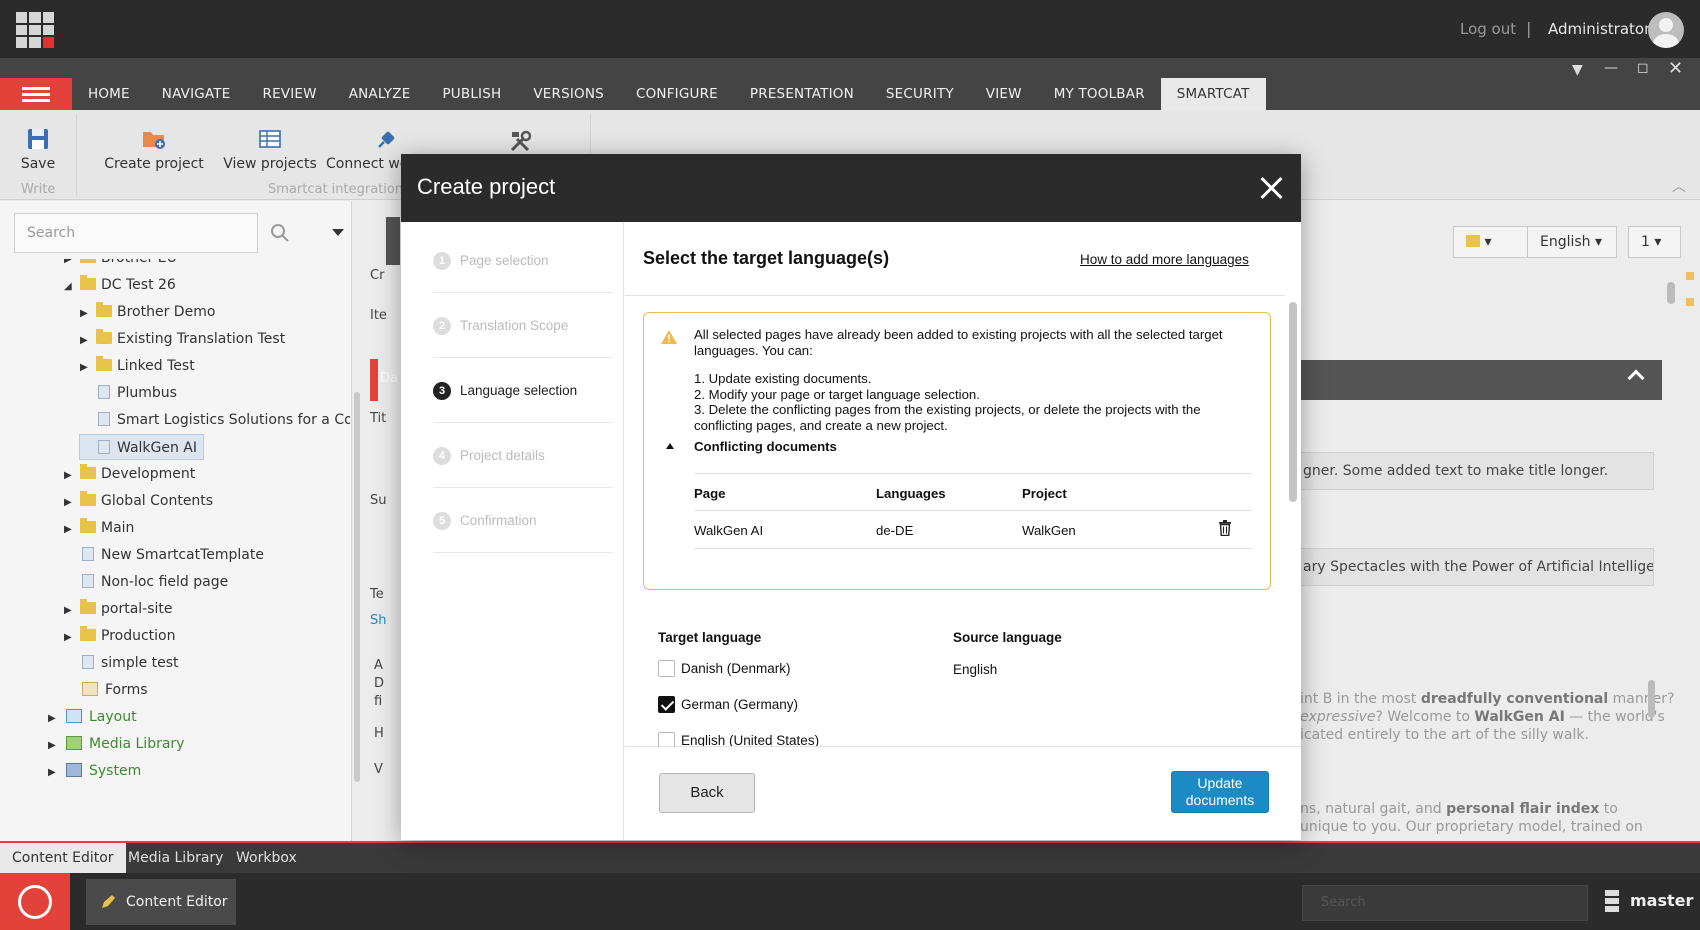 The image size is (1700, 930). Describe the element at coordinates (280, 233) in the screenshot. I see `search-icon` at that location.